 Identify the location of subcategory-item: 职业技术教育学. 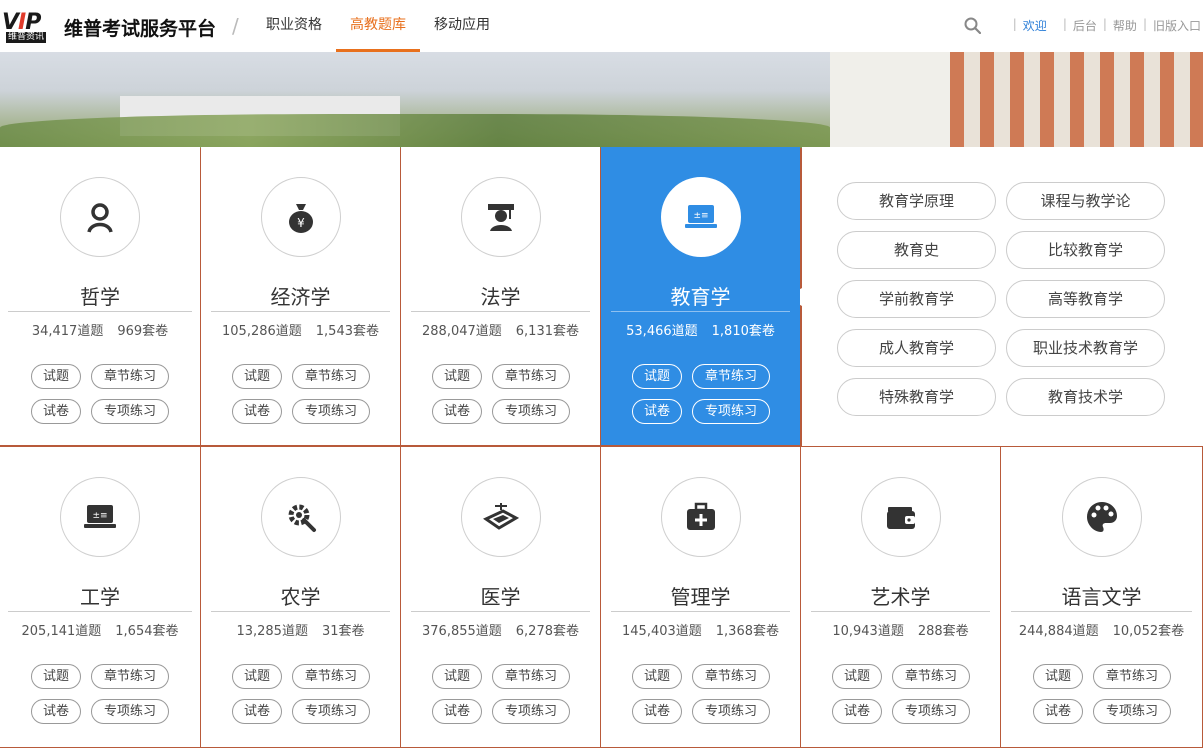
(1085, 348).